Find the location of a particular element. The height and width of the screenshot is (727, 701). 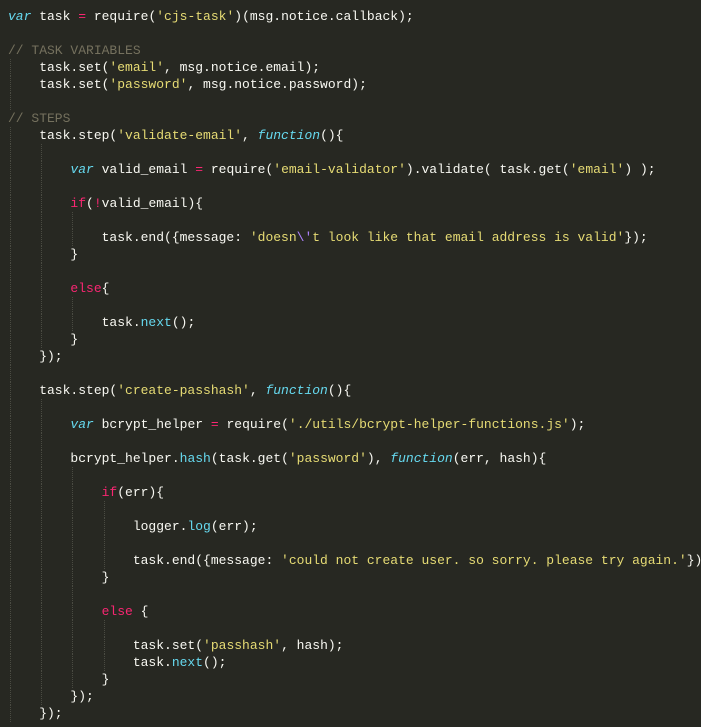

code-token: ) ); is located at coordinates (640, 169).